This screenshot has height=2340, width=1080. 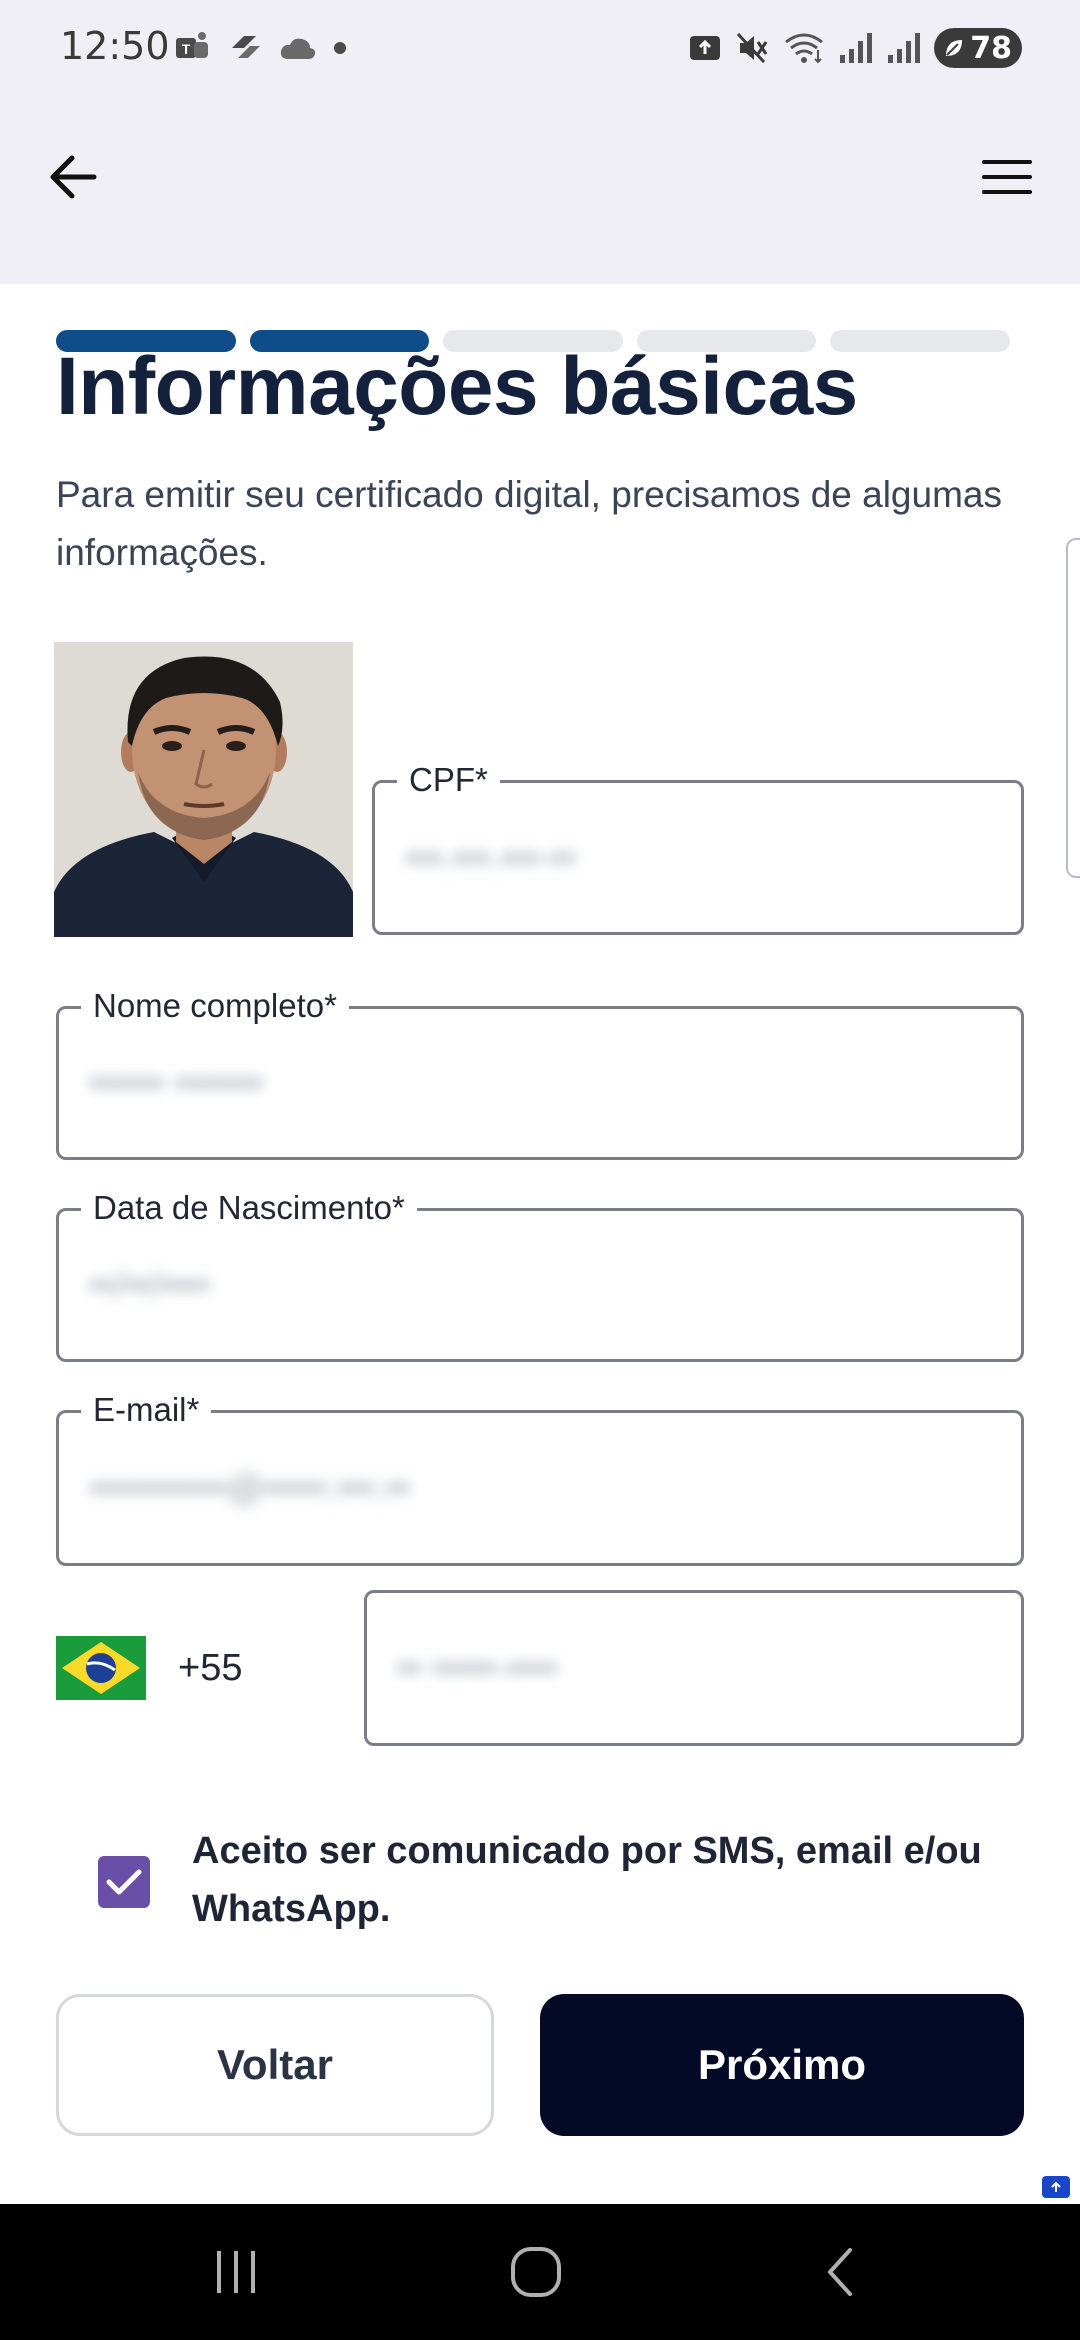 What do you see at coordinates (298, 48) in the screenshot?
I see `cloud-icon` at bounding box center [298, 48].